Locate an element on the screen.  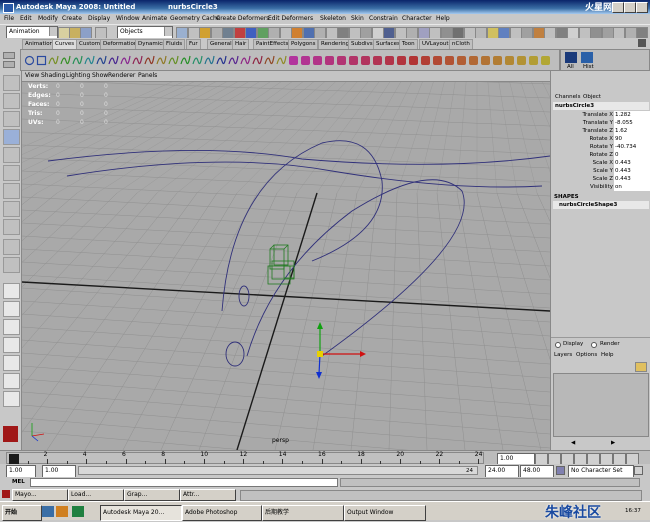
channel-row: Translate Z 1.62 is located at coordinates (600, 131).